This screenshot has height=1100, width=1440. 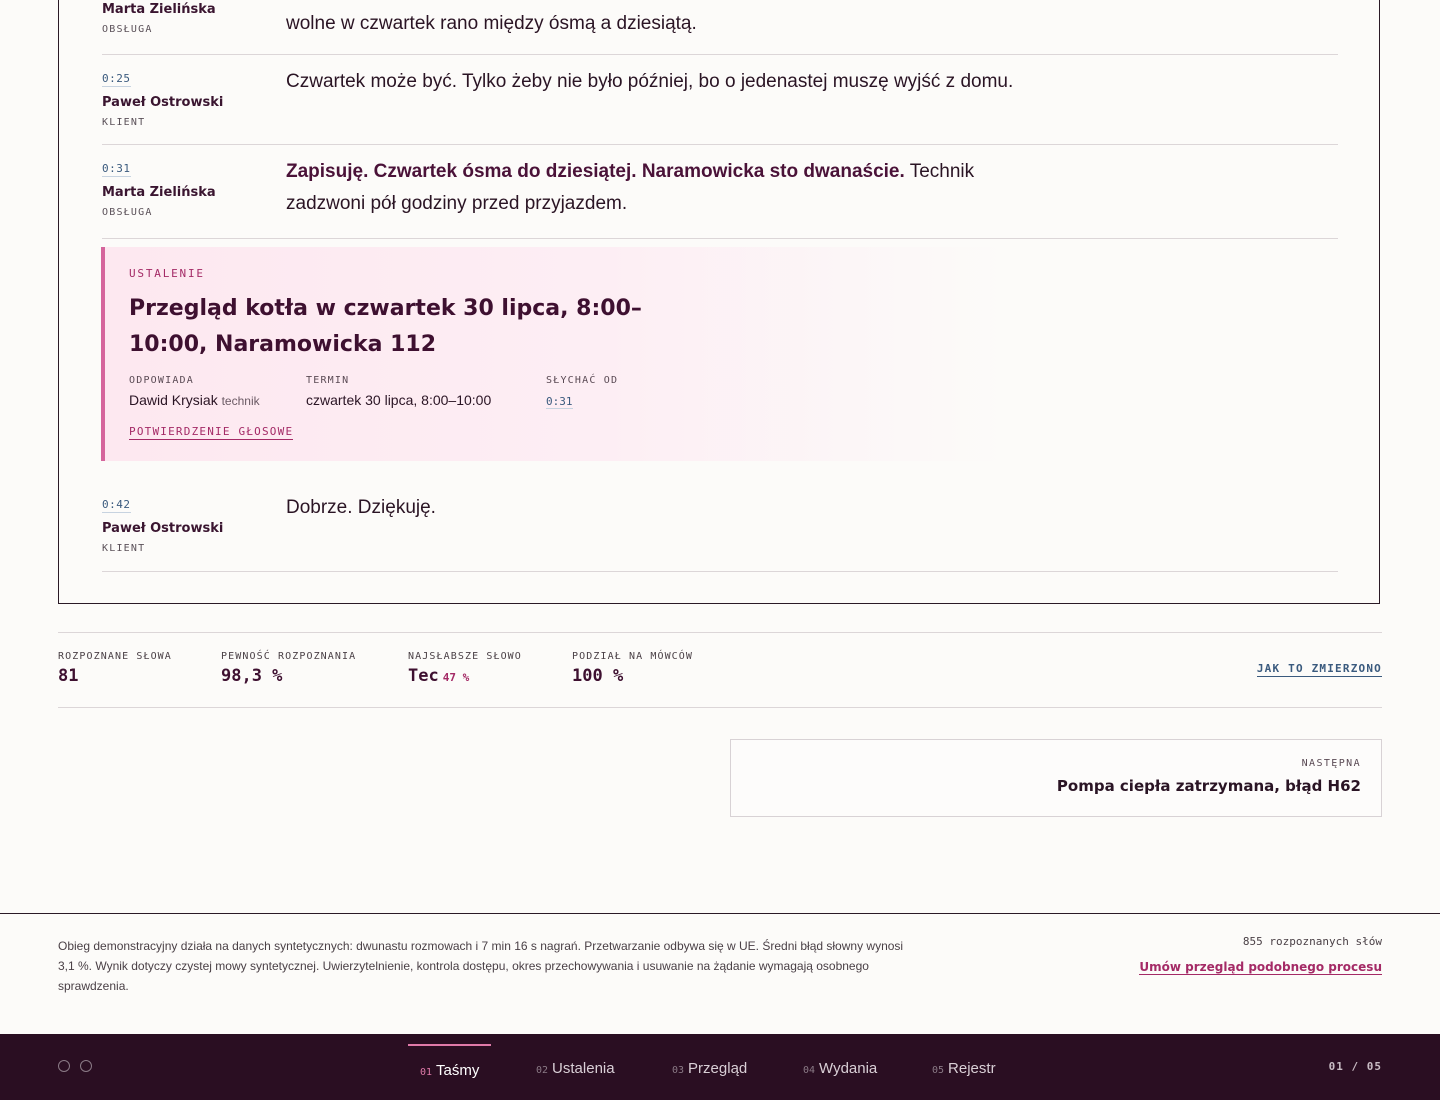 I want to click on stat-value: 100 %, so click(x=598, y=676).